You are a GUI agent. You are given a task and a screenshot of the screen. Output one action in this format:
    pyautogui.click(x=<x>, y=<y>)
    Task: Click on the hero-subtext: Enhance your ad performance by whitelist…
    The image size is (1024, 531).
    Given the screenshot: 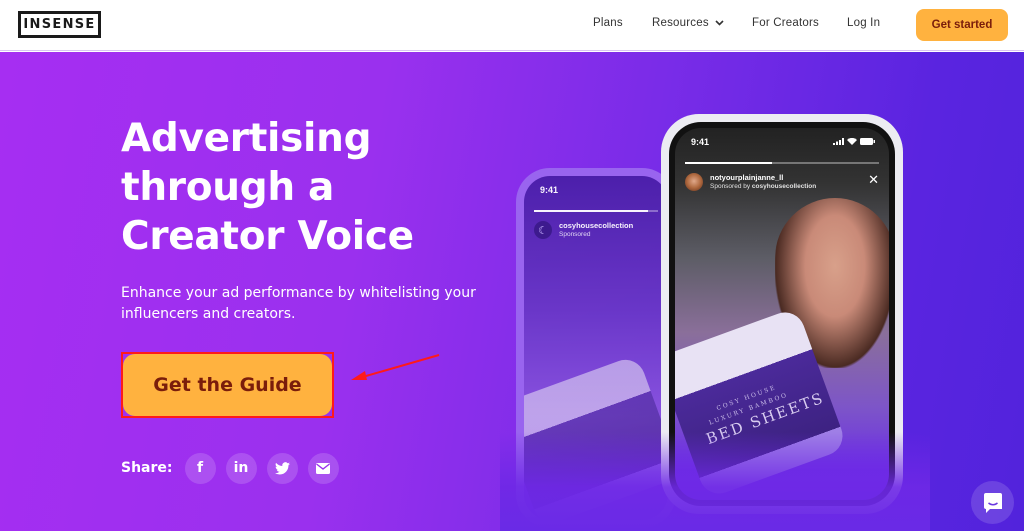 What is the action you would take?
    pyautogui.click(x=298, y=303)
    